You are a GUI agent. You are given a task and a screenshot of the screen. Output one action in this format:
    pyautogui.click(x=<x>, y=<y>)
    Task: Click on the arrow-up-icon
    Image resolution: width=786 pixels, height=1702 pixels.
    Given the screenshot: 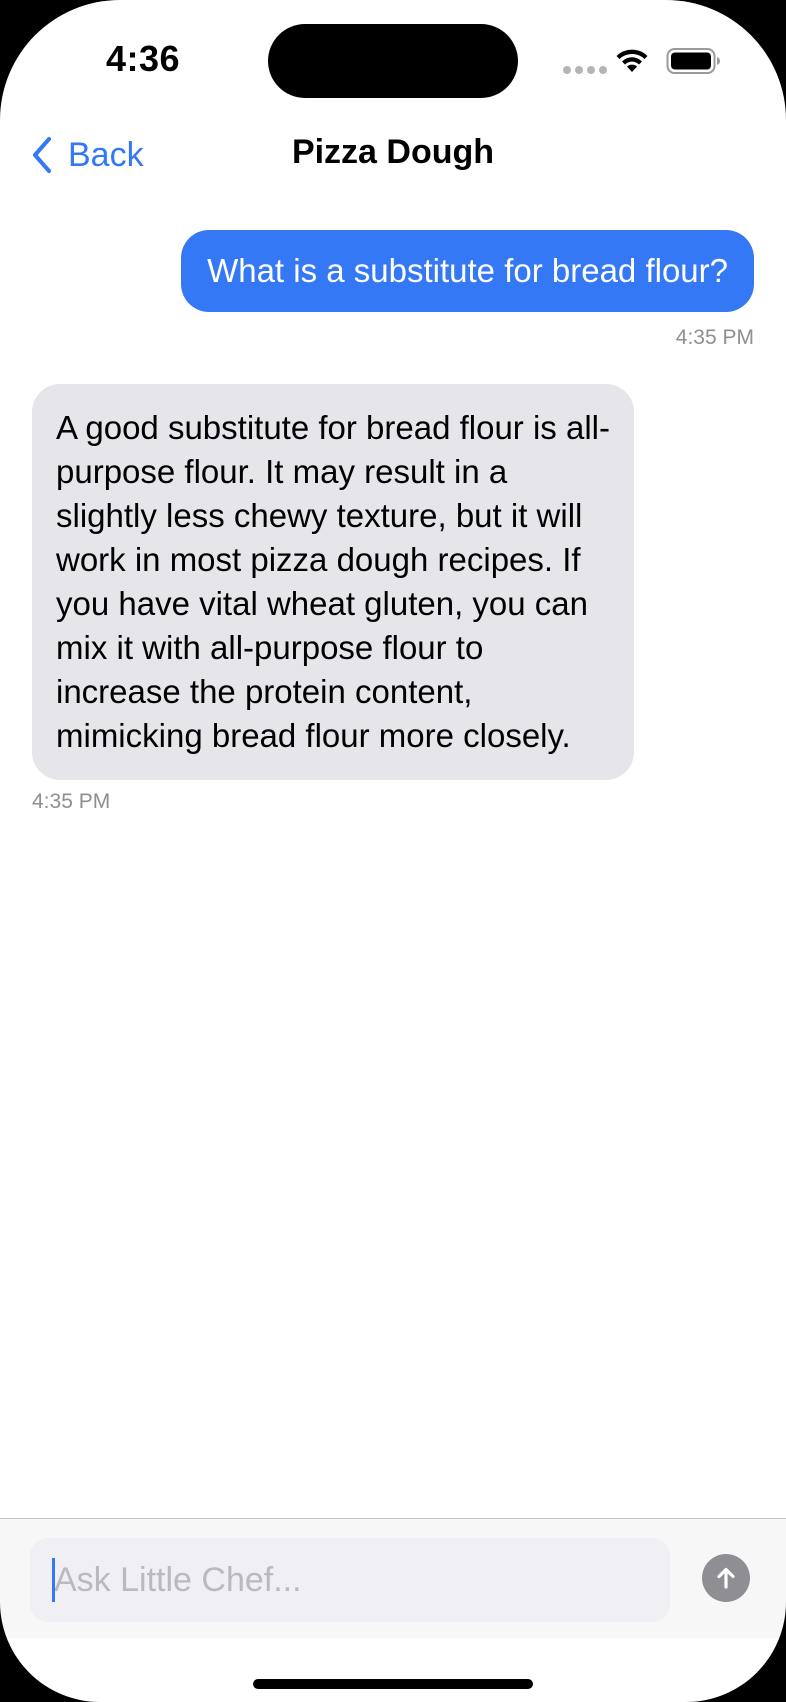 What is the action you would take?
    pyautogui.click(x=726, y=1578)
    